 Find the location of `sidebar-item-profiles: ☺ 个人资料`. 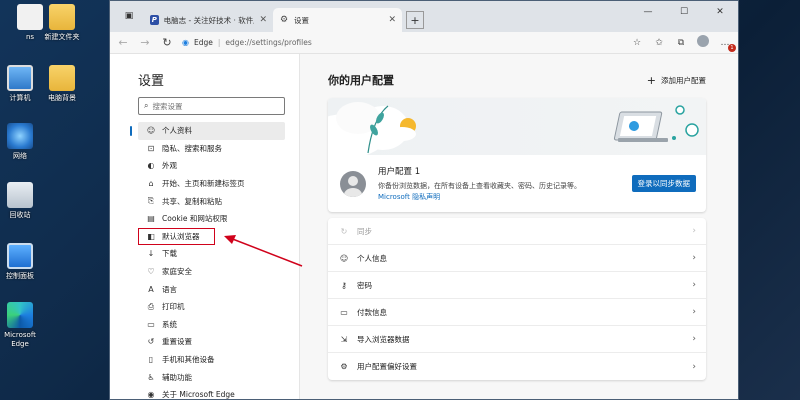

sidebar-item-profiles: ☺ 个人资料 is located at coordinates (207, 131).